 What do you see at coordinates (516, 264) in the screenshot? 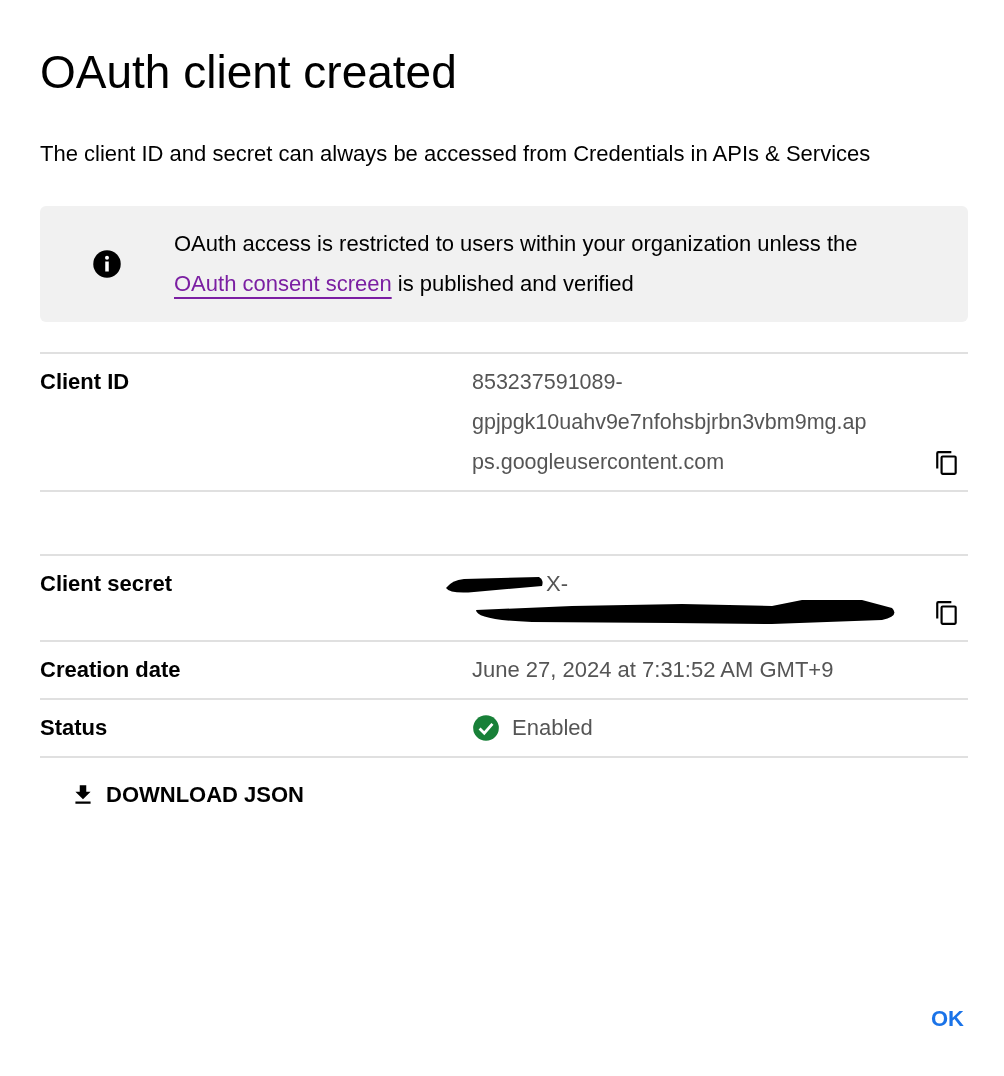
I see `notice-text: OAuth access is restricted to users within your organization unless the OAuth consent screen is published and verified` at bounding box center [516, 264].